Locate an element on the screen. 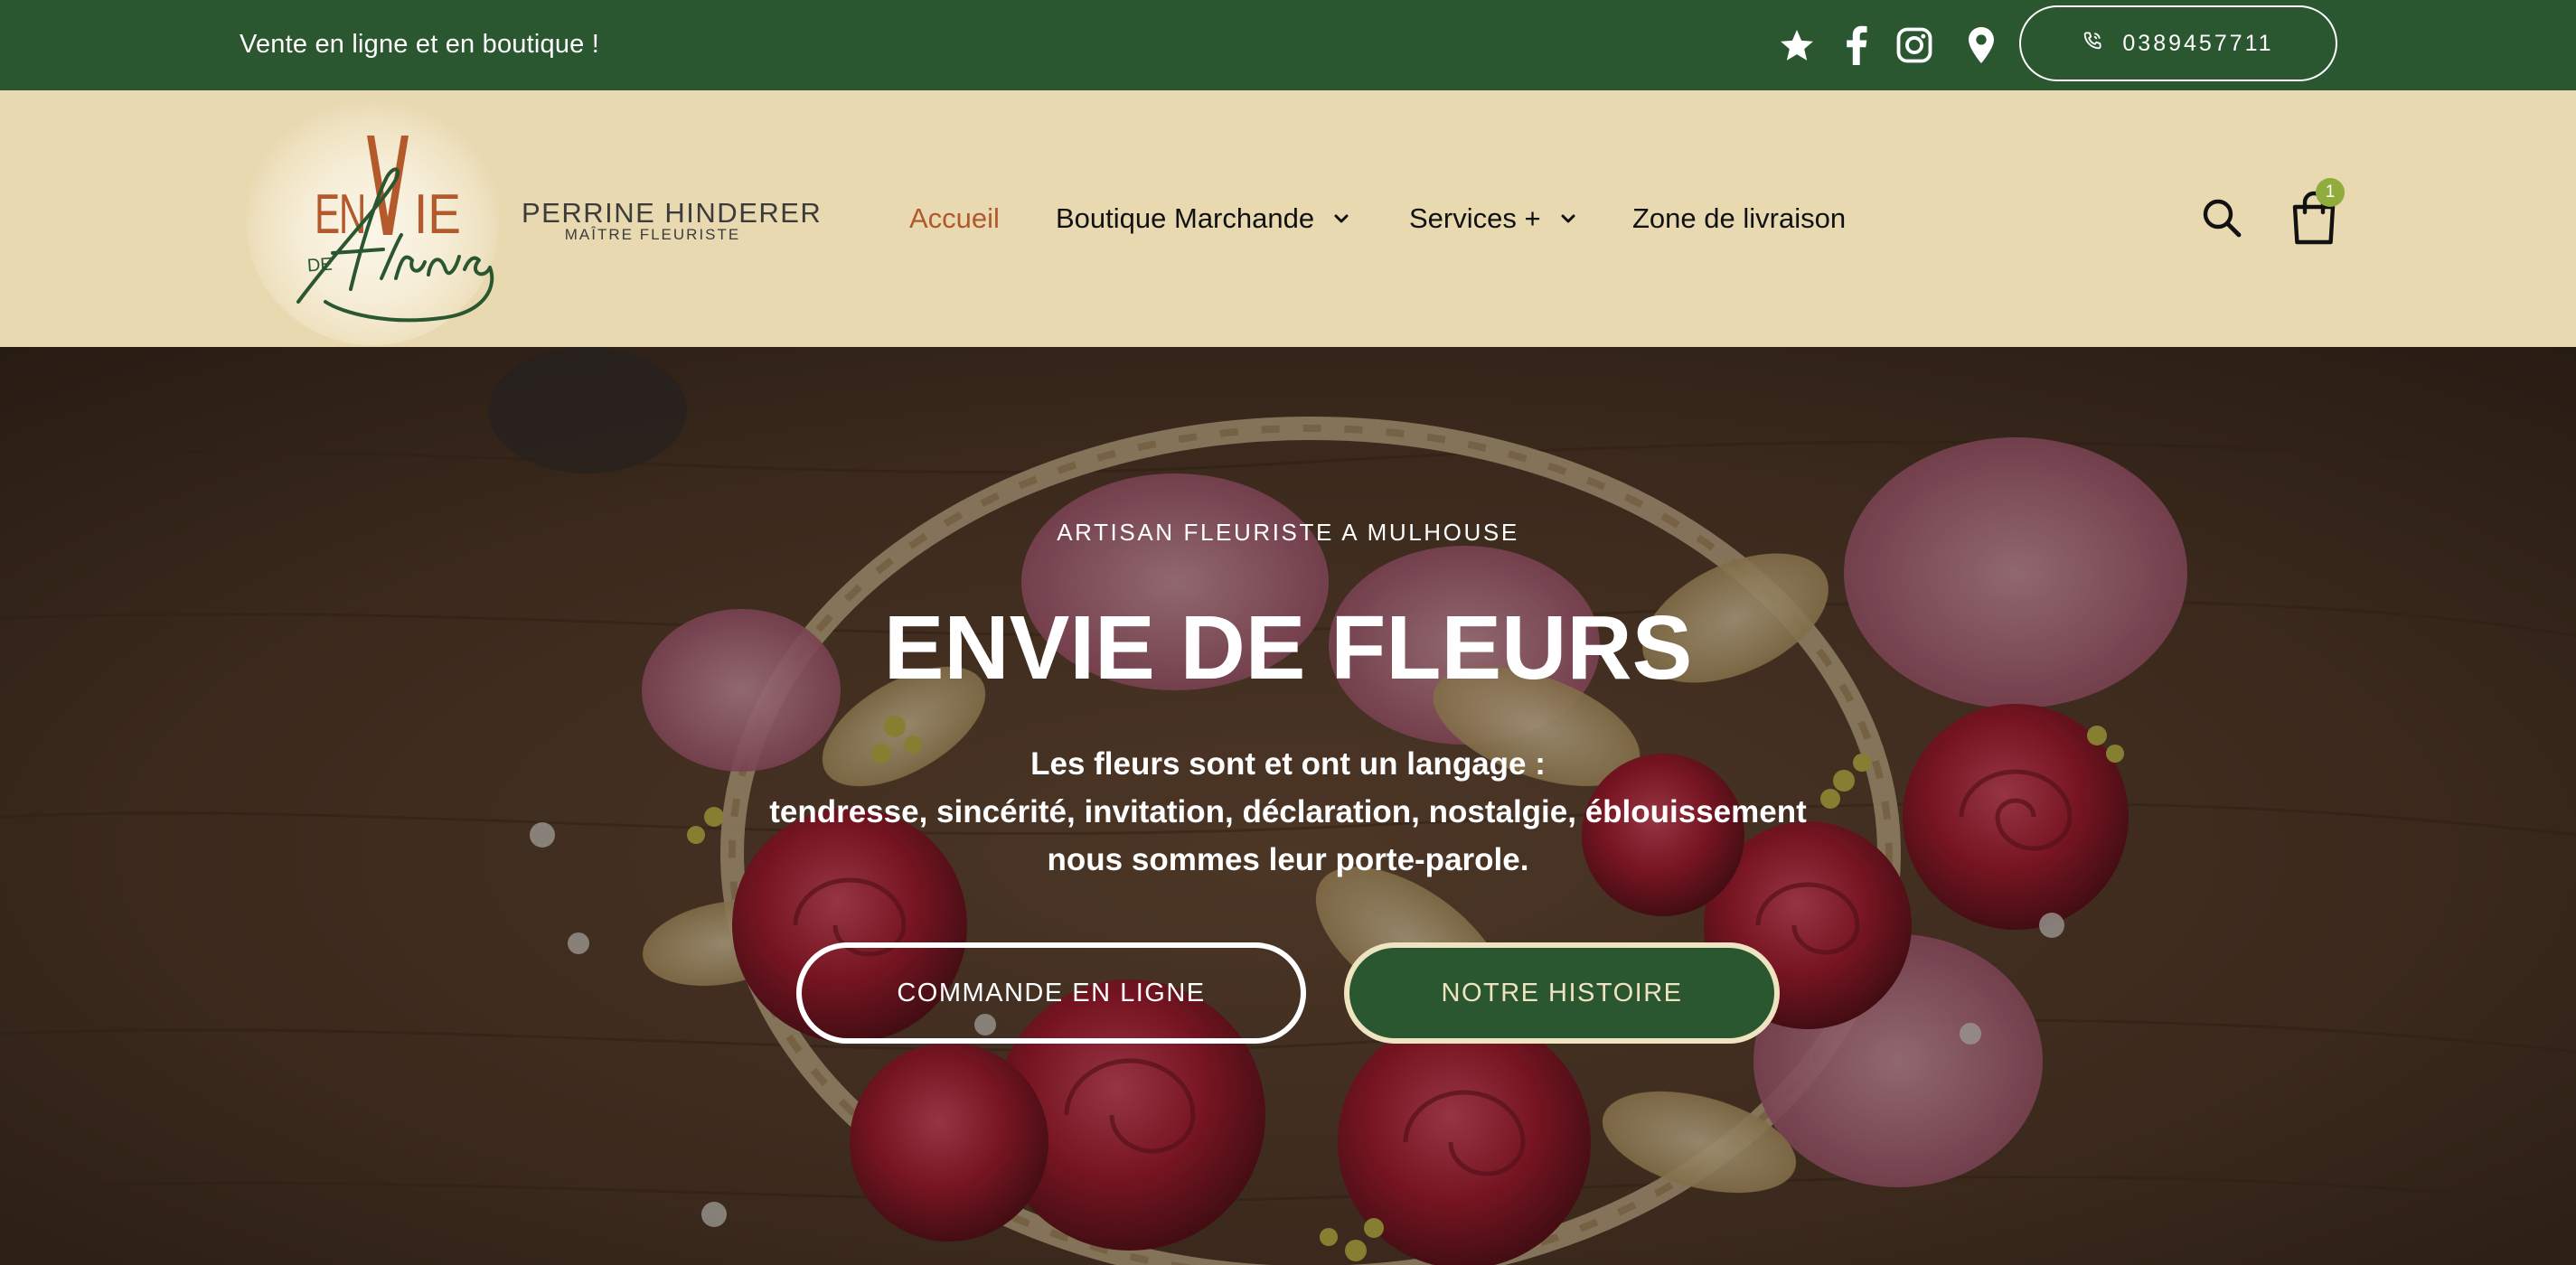 Image resolution: width=2576 pixels, height=1265 pixels. instagram-icon is located at coordinates (1915, 45).